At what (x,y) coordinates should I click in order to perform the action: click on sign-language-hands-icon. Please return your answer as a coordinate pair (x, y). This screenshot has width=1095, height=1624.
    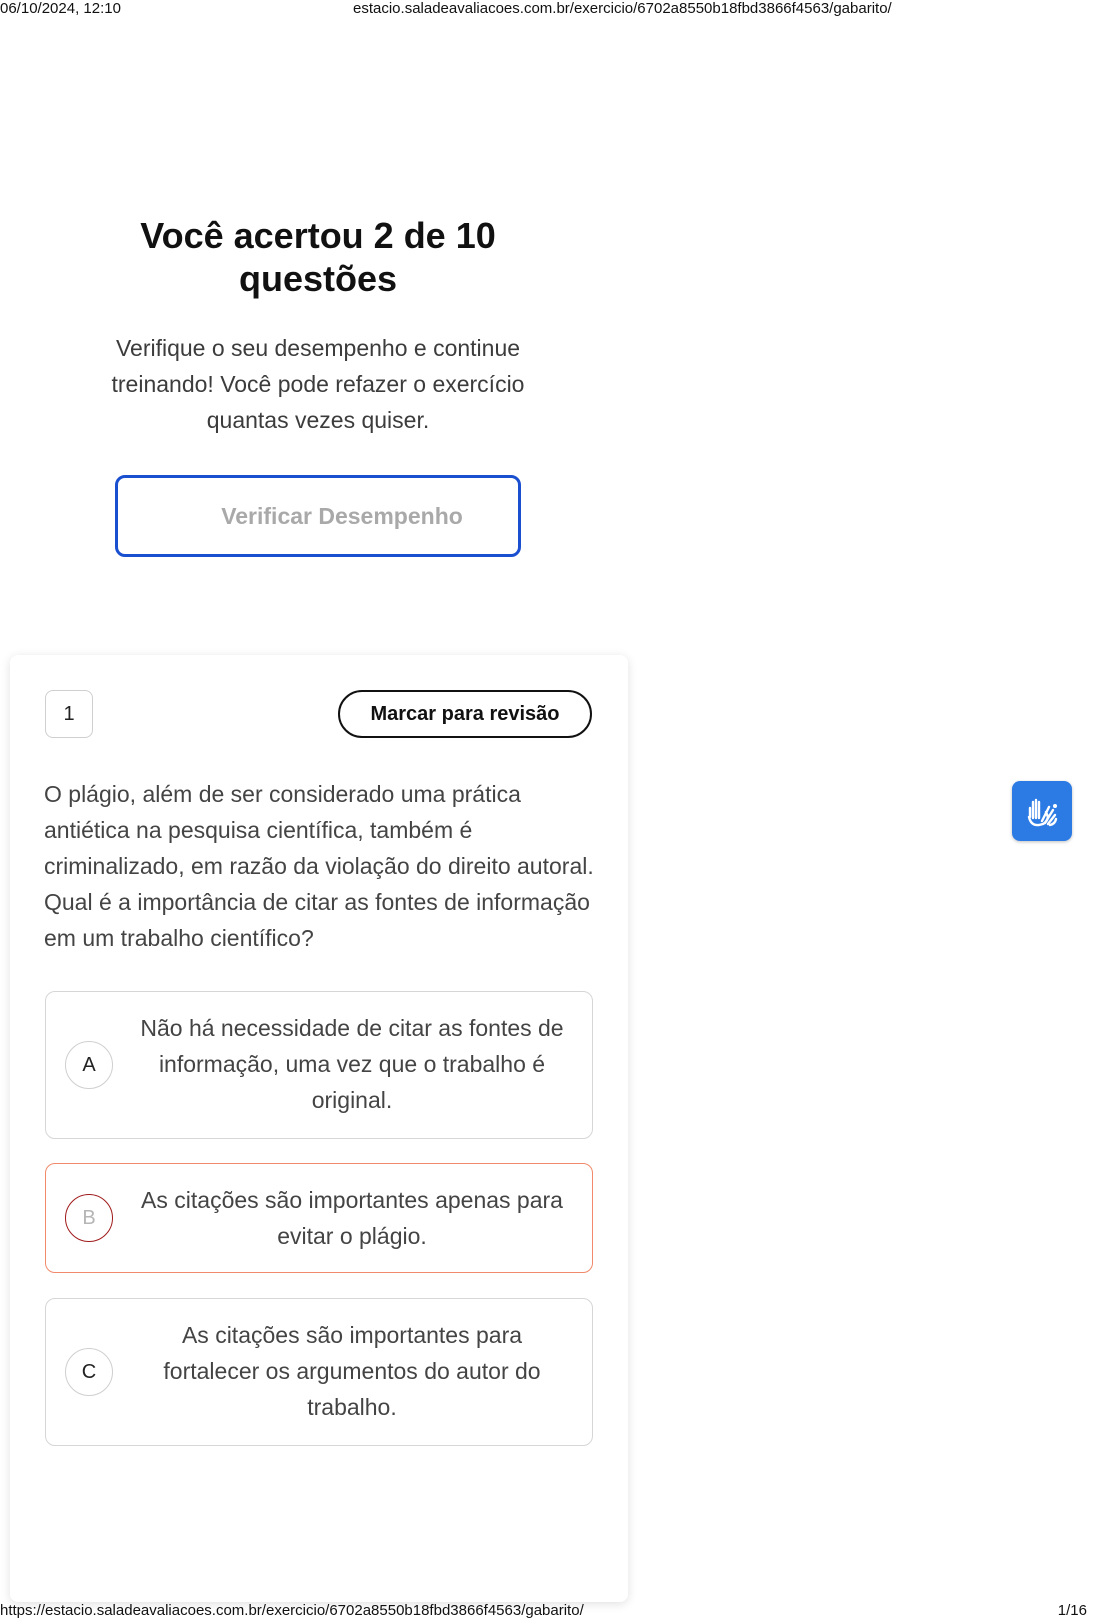
    Looking at the image, I should click on (1042, 812).